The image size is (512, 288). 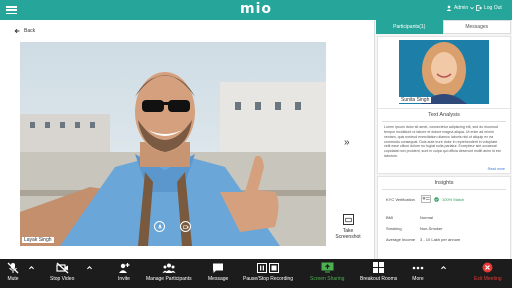 I want to click on insight-value-kyc: 100% Match, so click(x=442, y=199).